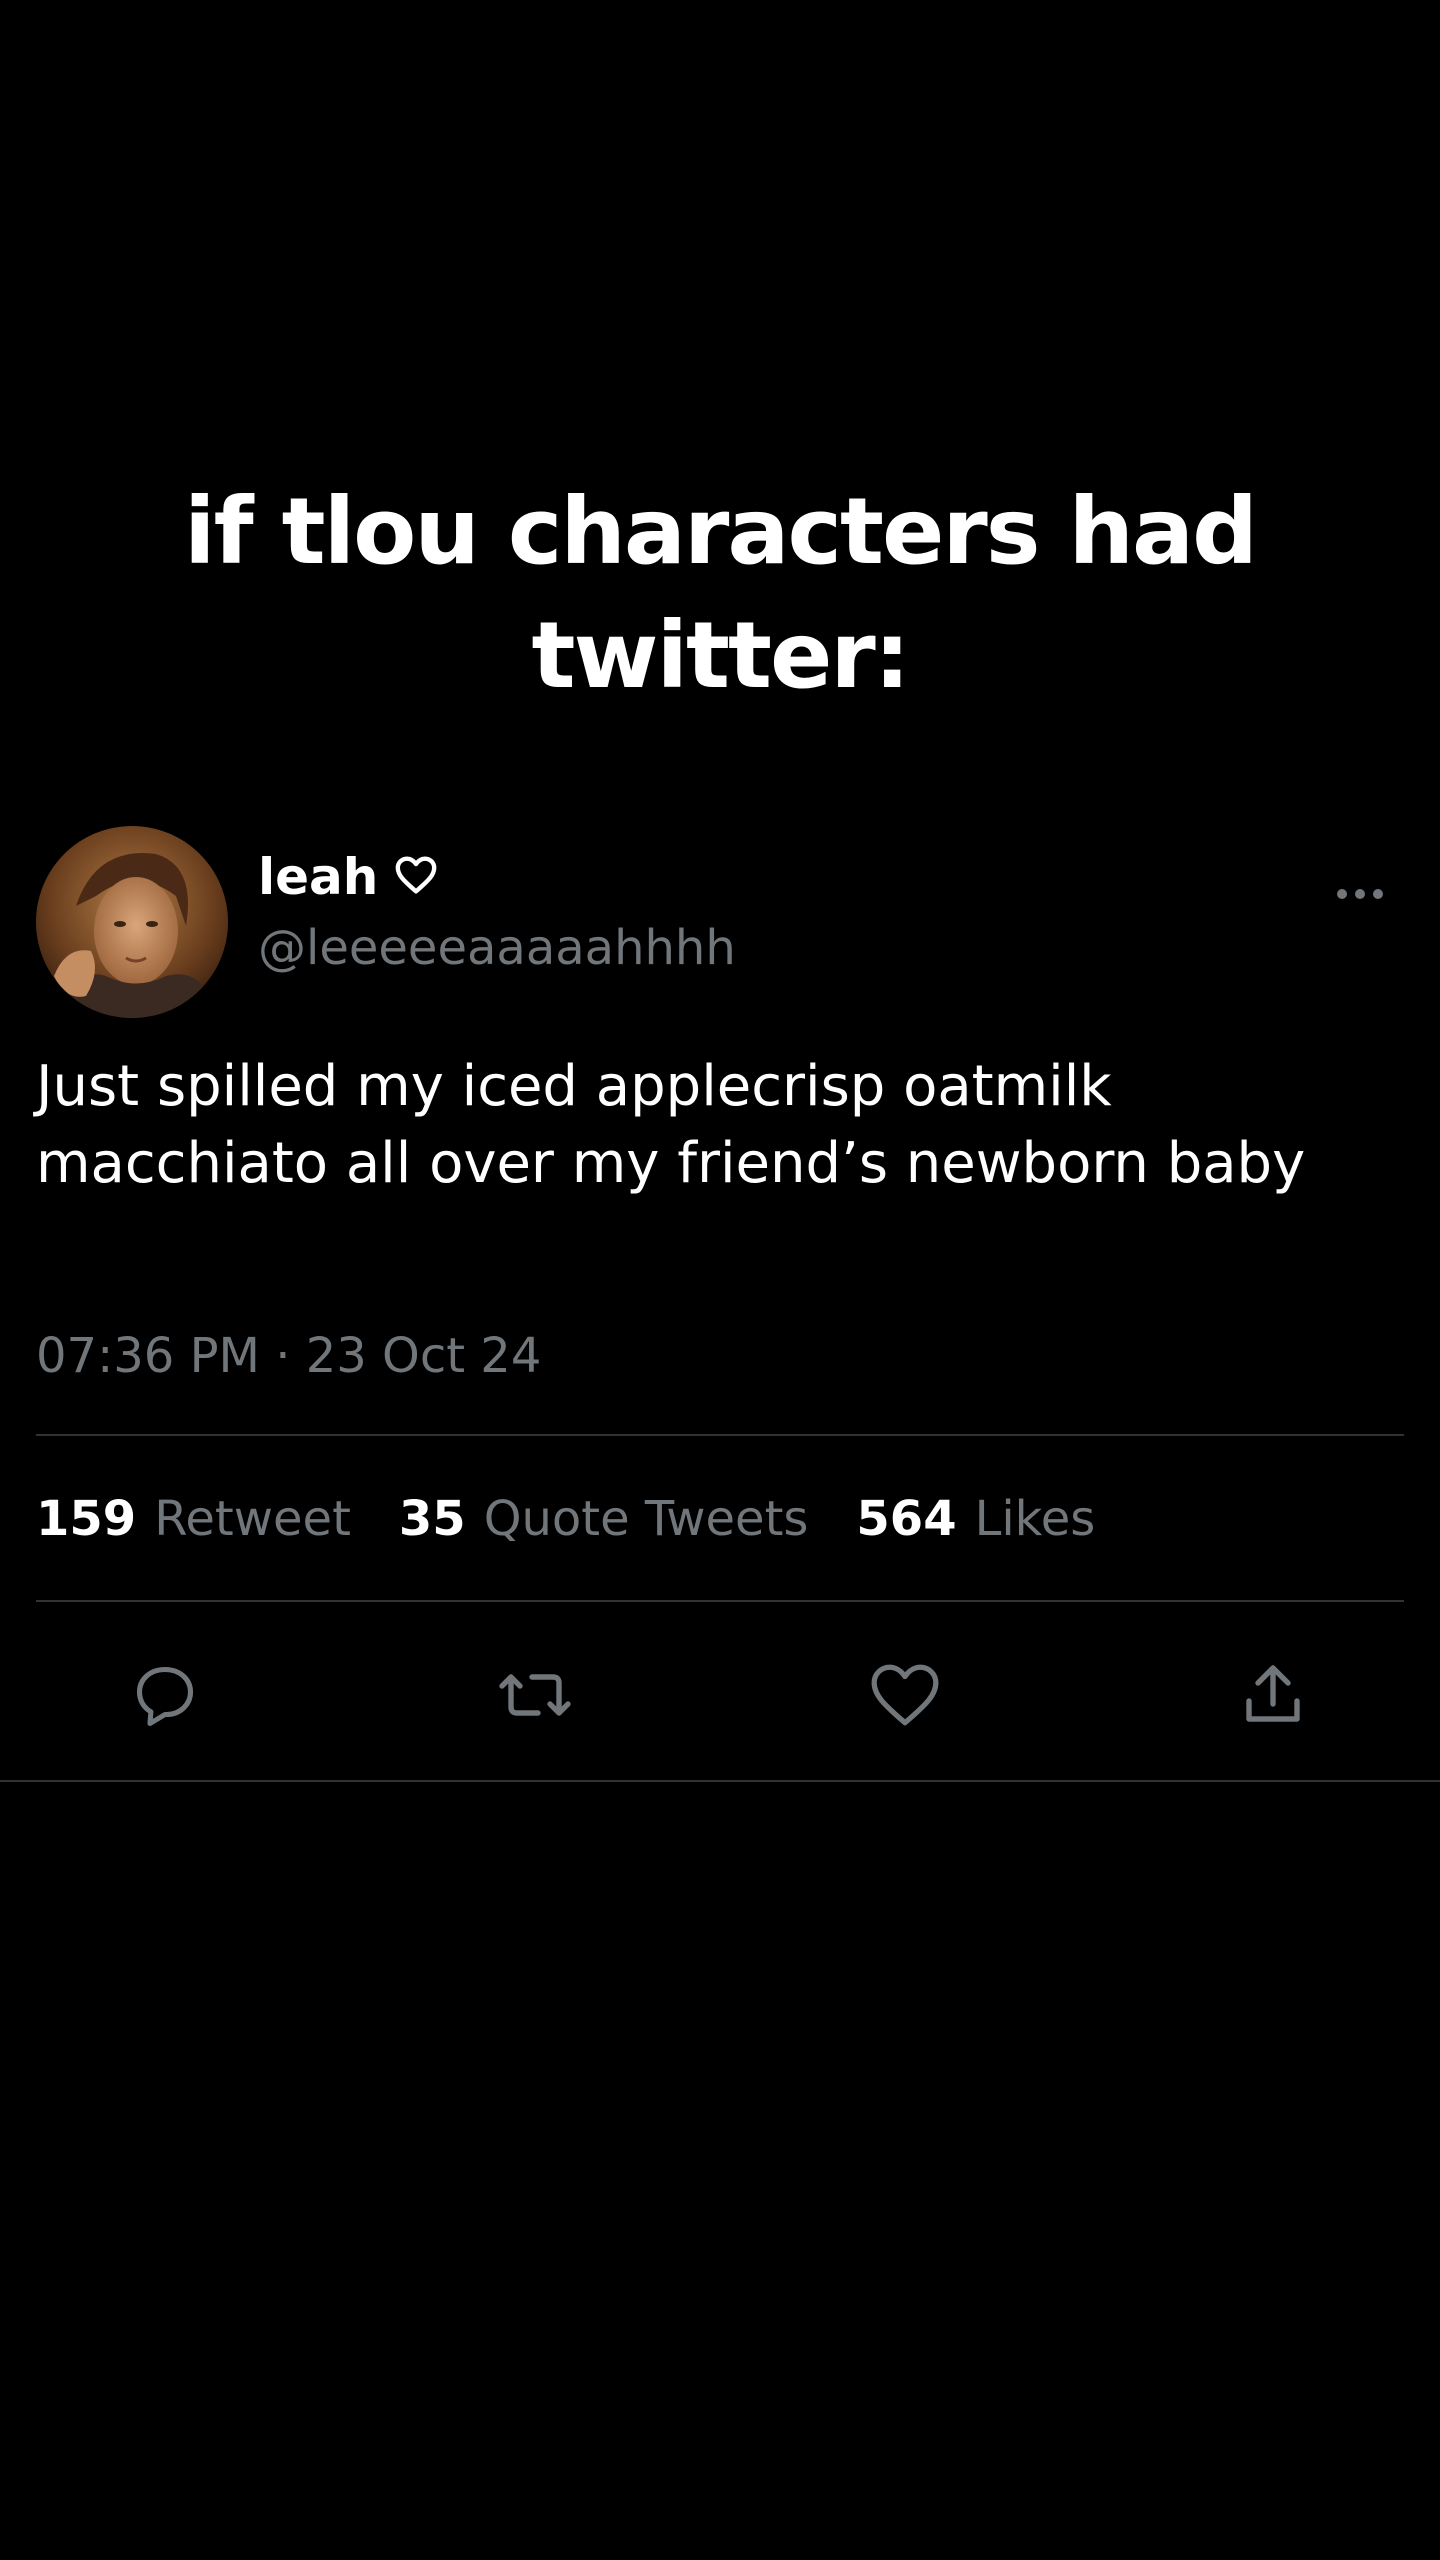 The width and height of the screenshot is (1440, 2560). I want to click on tweet-stats: 159 Retweet 35 Quote Tweets 564 Likes, so click(589, 1519).